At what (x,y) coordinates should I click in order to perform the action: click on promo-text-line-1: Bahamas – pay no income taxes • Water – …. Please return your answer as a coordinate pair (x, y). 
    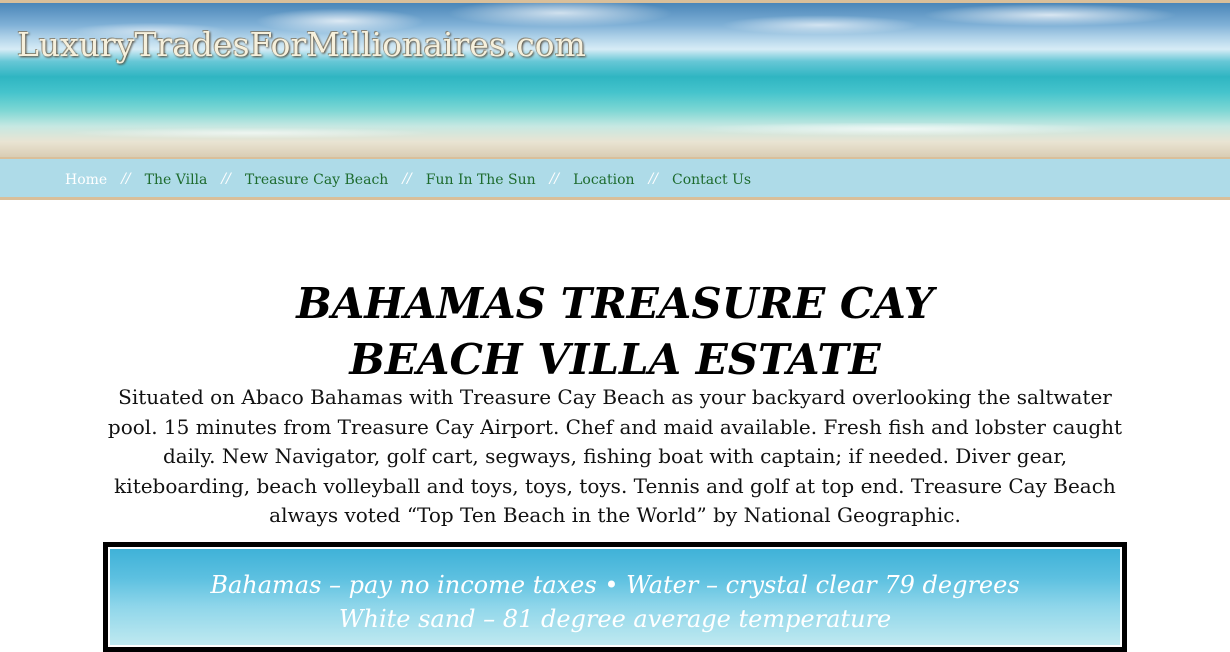
    Looking at the image, I should click on (615, 585).